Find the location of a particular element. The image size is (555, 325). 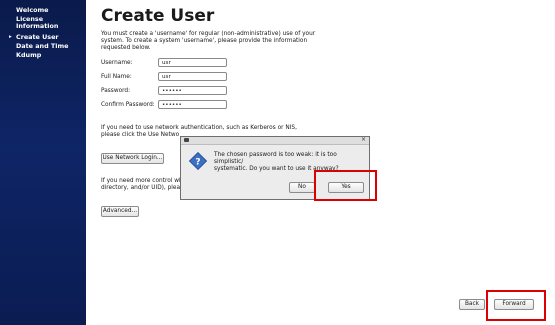

intro-line: requested below. is located at coordinates (126, 48).